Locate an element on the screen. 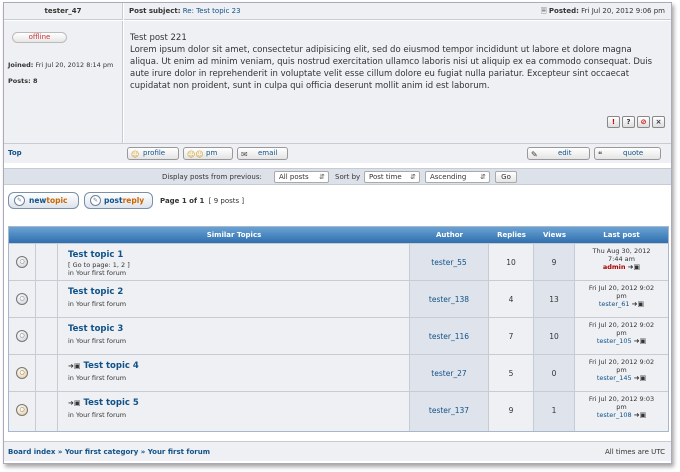  topic-views: 0 is located at coordinates (554, 373).